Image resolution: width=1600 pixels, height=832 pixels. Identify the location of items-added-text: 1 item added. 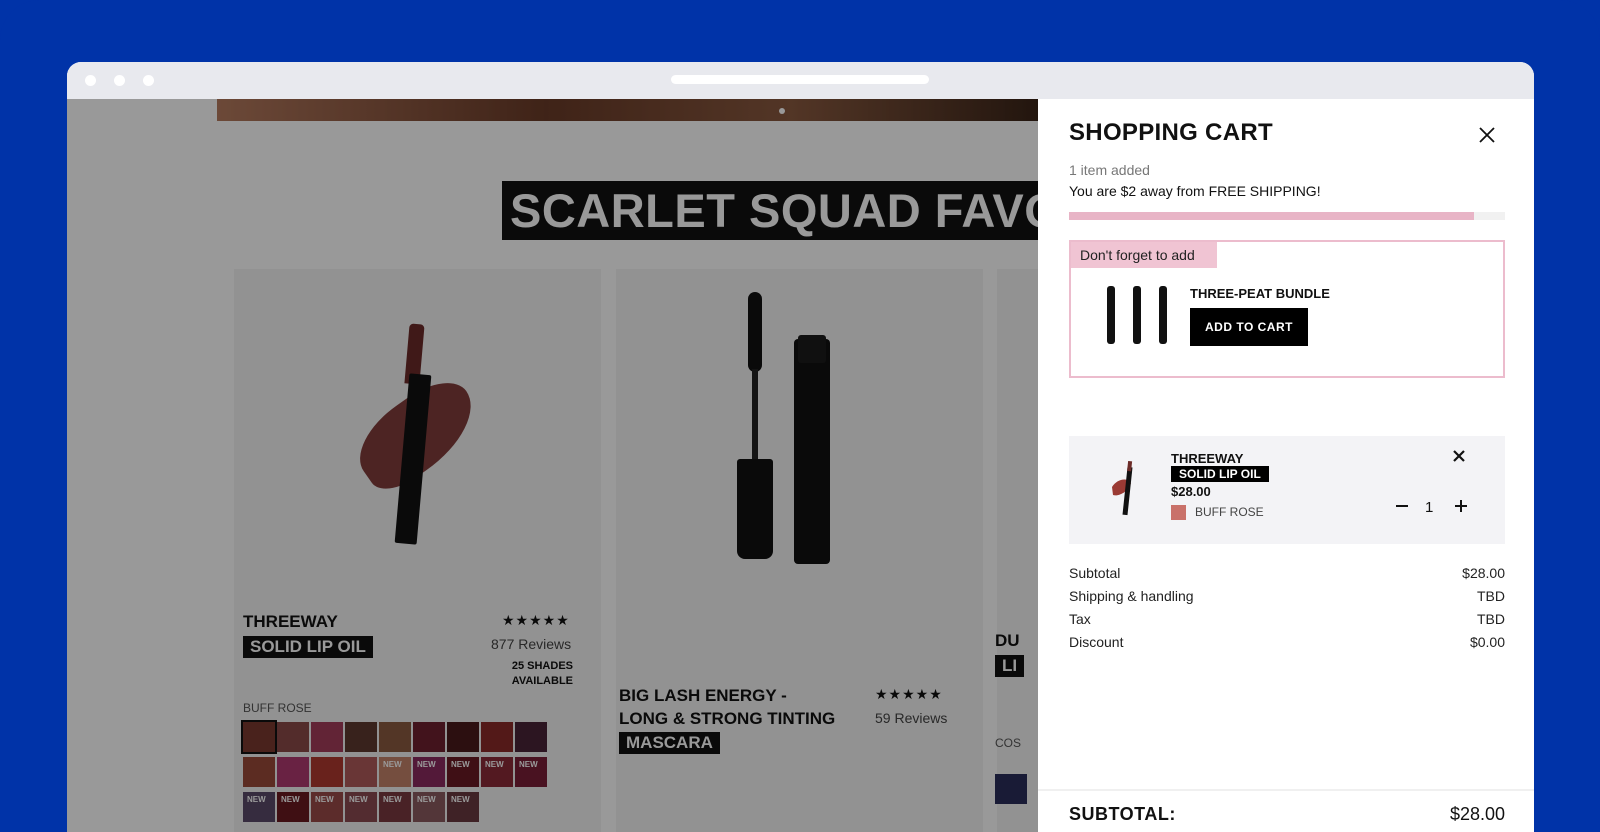
(1109, 170).